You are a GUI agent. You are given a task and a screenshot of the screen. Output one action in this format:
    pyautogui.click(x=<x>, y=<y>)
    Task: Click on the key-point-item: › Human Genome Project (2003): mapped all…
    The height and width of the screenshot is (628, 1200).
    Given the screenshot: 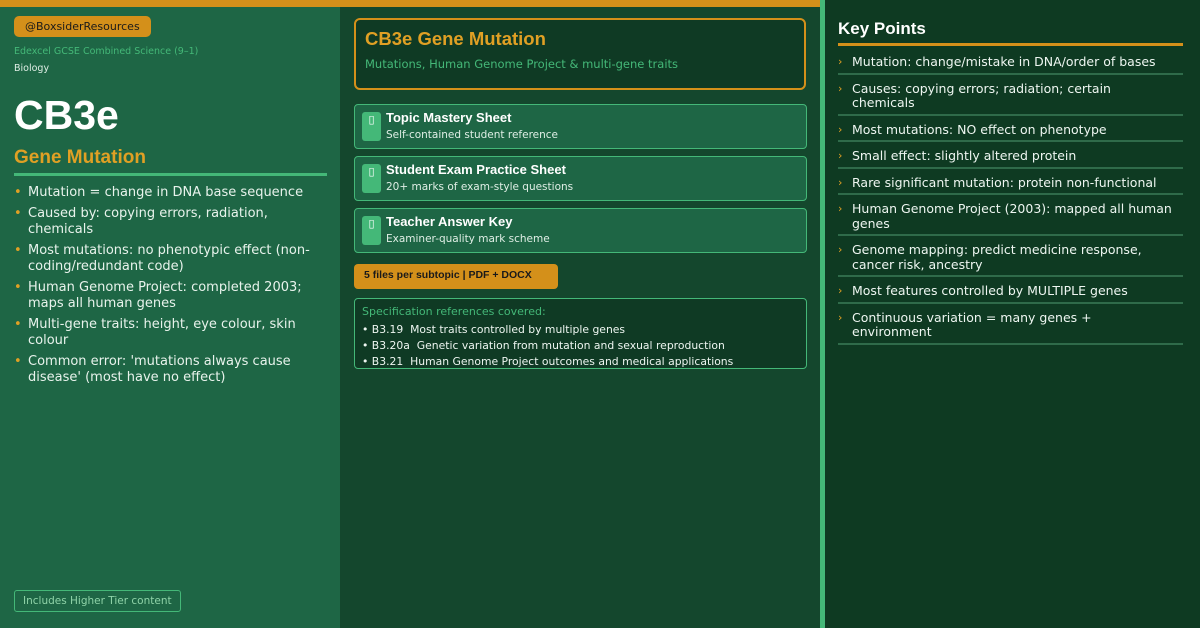 What is the action you would take?
    pyautogui.click(x=1010, y=217)
    